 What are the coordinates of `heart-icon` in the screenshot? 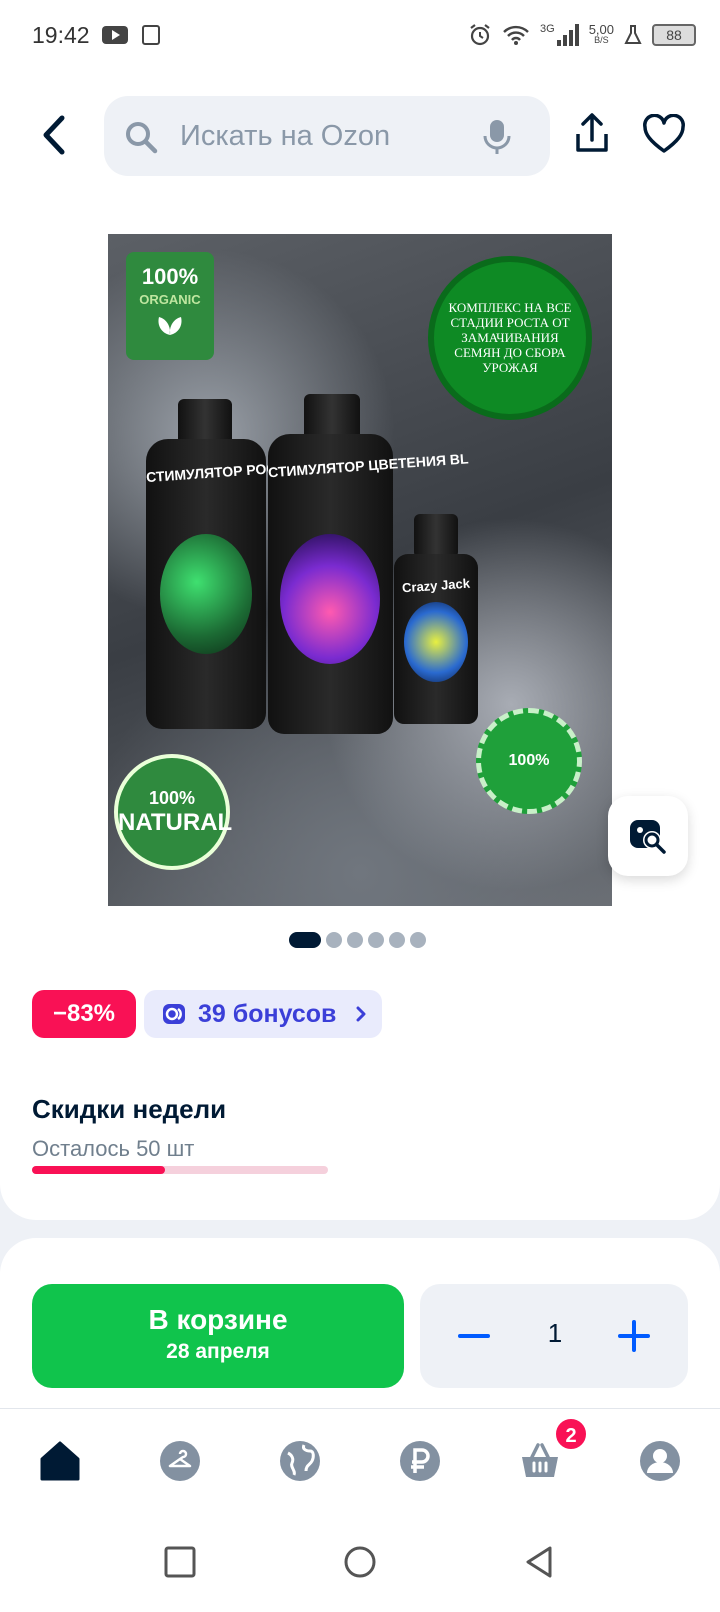 It's located at (664, 134).